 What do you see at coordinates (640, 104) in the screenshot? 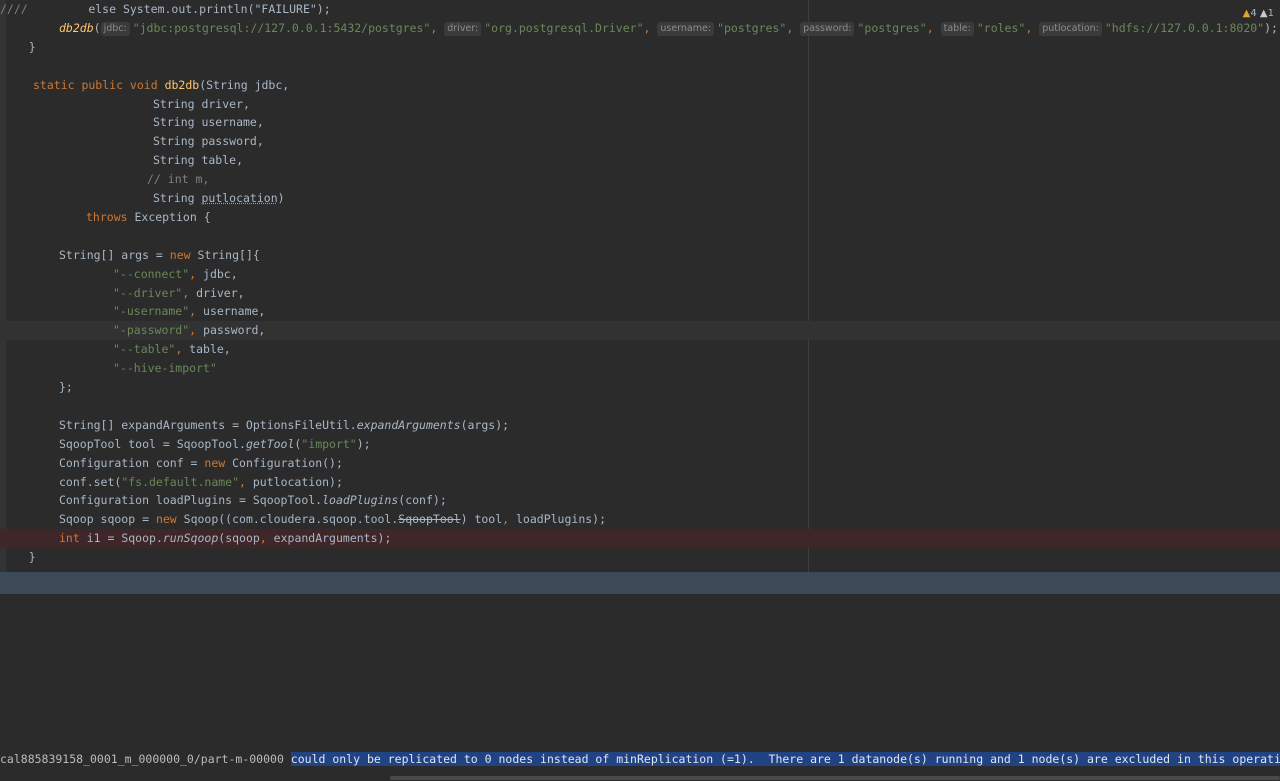
I see `code-line: String driver,` at bounding box center [640, 104].